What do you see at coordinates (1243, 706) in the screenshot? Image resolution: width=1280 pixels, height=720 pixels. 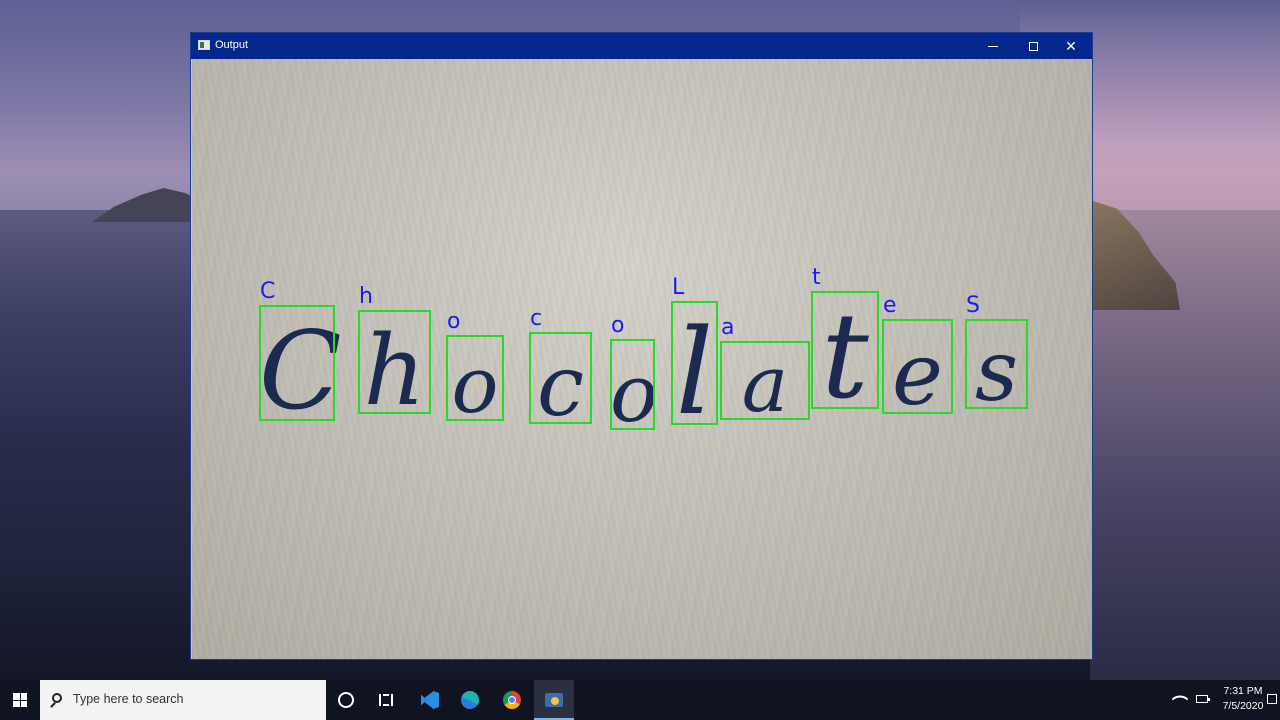 I see `clock-date: 7/5/2020` at bounding box center [1243, 706].